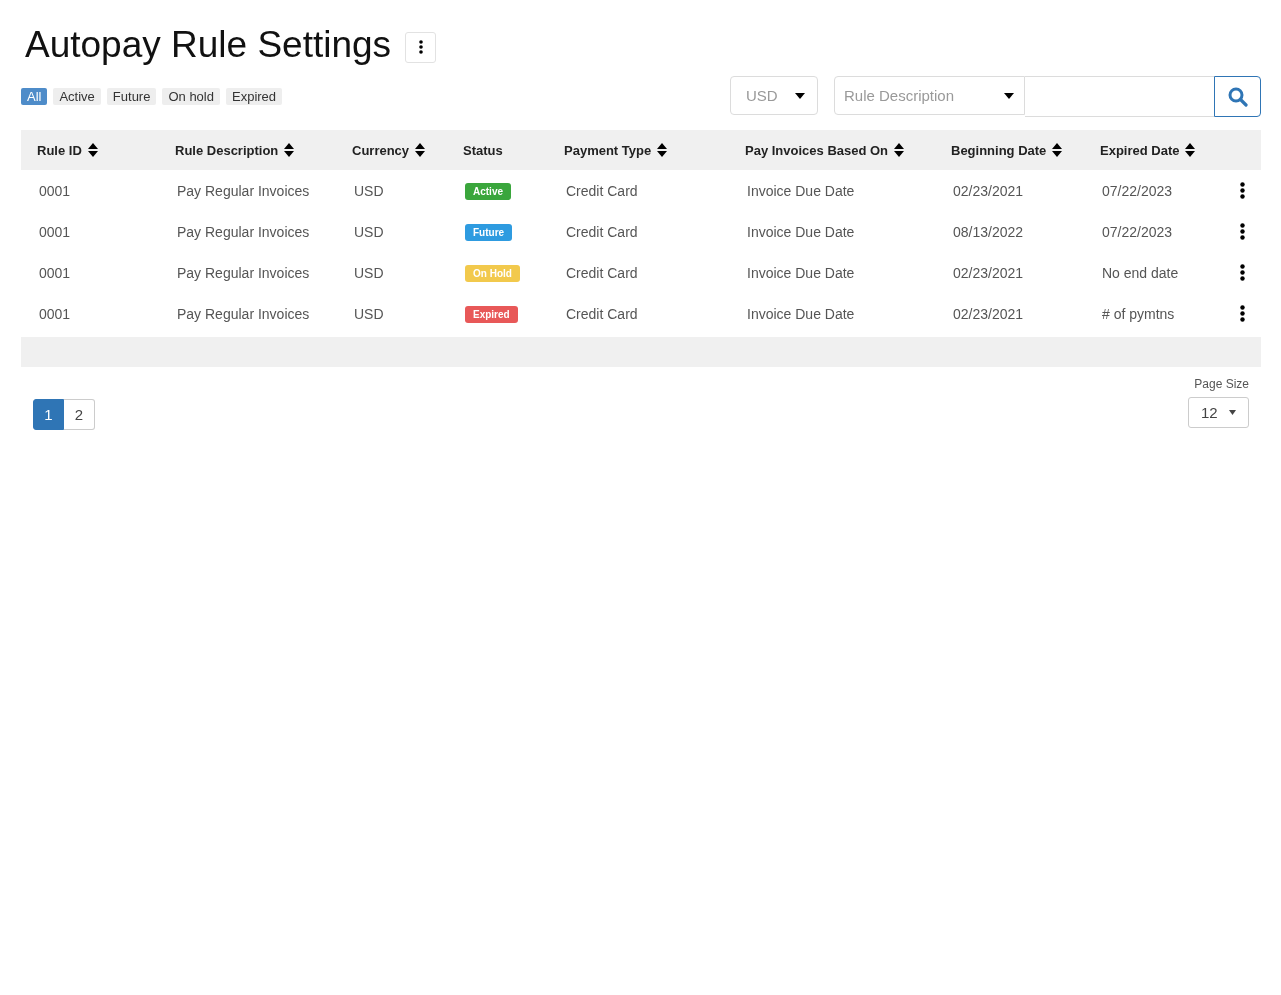 This screenshot has height=995, width=1281. Describe the element at coordinates (67, 150) in the screenshot. I see `column-header: Rule ID` at that location.